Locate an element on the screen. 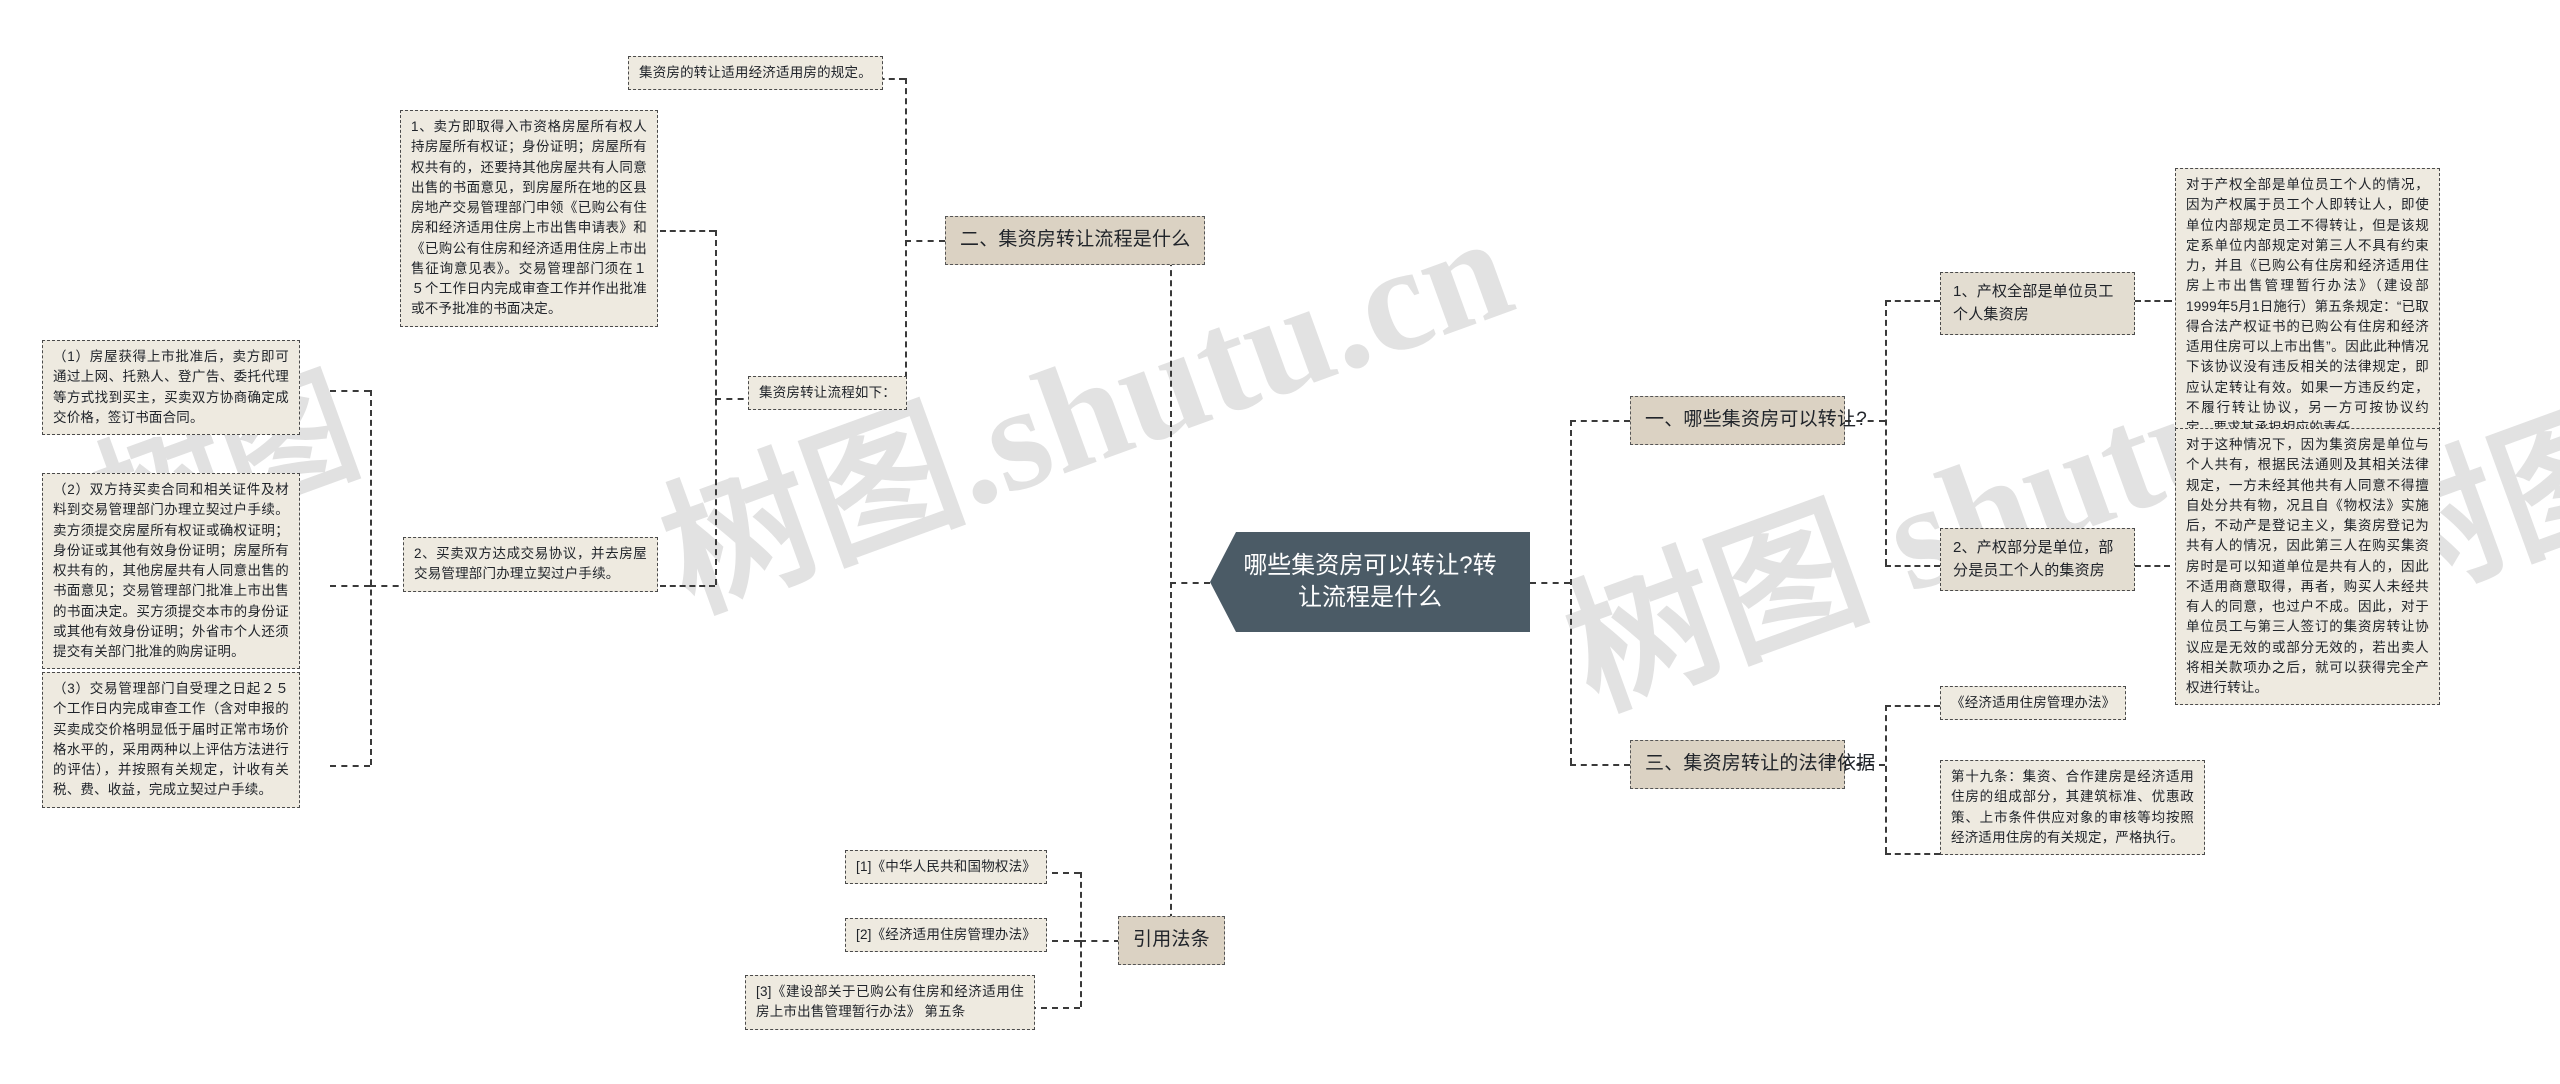  branch-node-right-3: 三、集资房转让的法律依据 is located at coordinates (1752, 764).